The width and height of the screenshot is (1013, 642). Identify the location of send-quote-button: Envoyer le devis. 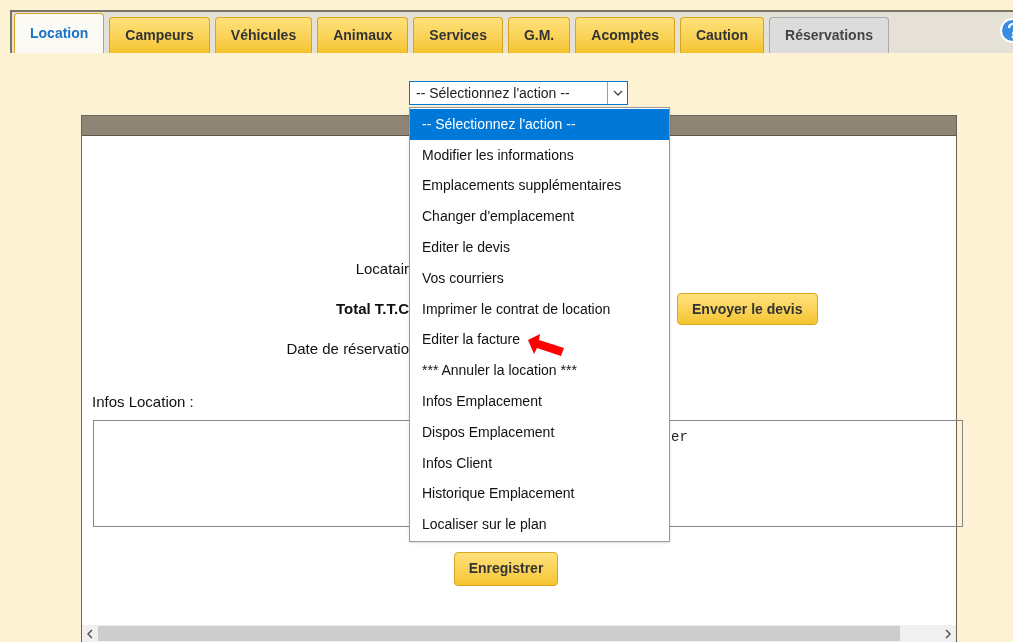
(747, 309).